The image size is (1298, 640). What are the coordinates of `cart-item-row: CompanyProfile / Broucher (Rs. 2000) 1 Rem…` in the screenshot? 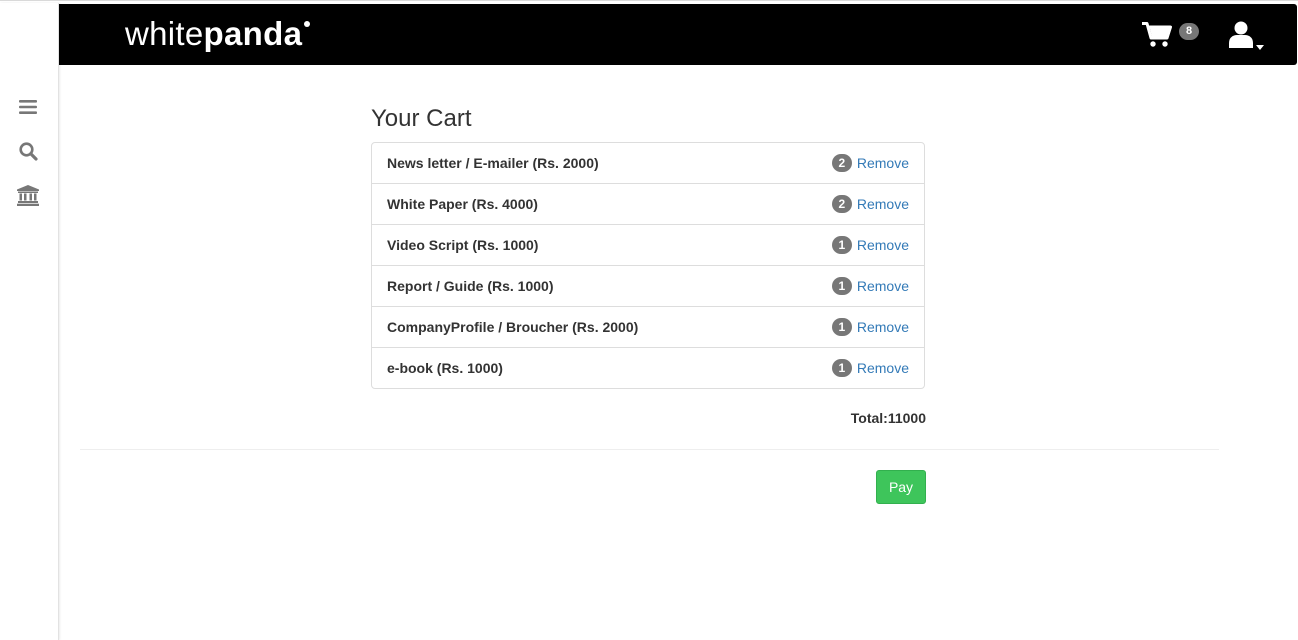 It's located at (648, 326).